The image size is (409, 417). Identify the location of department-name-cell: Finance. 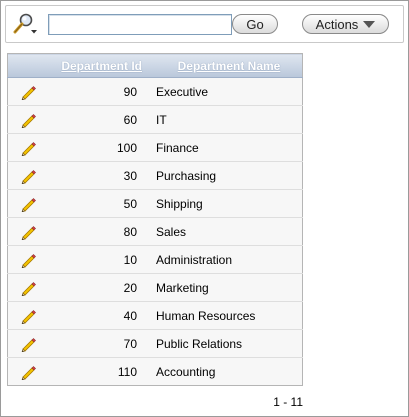
(229, 147).